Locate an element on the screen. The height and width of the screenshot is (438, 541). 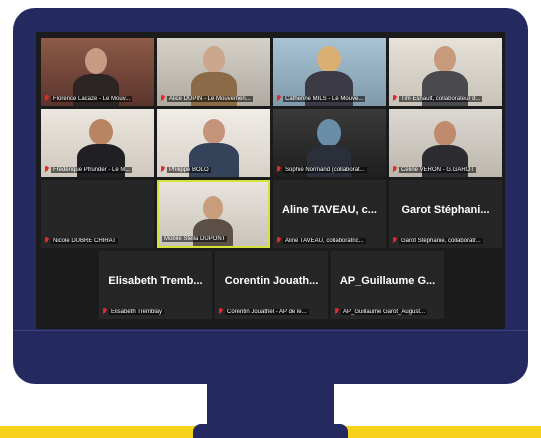
monitor-stand-base is located at coordinates (270, 431).